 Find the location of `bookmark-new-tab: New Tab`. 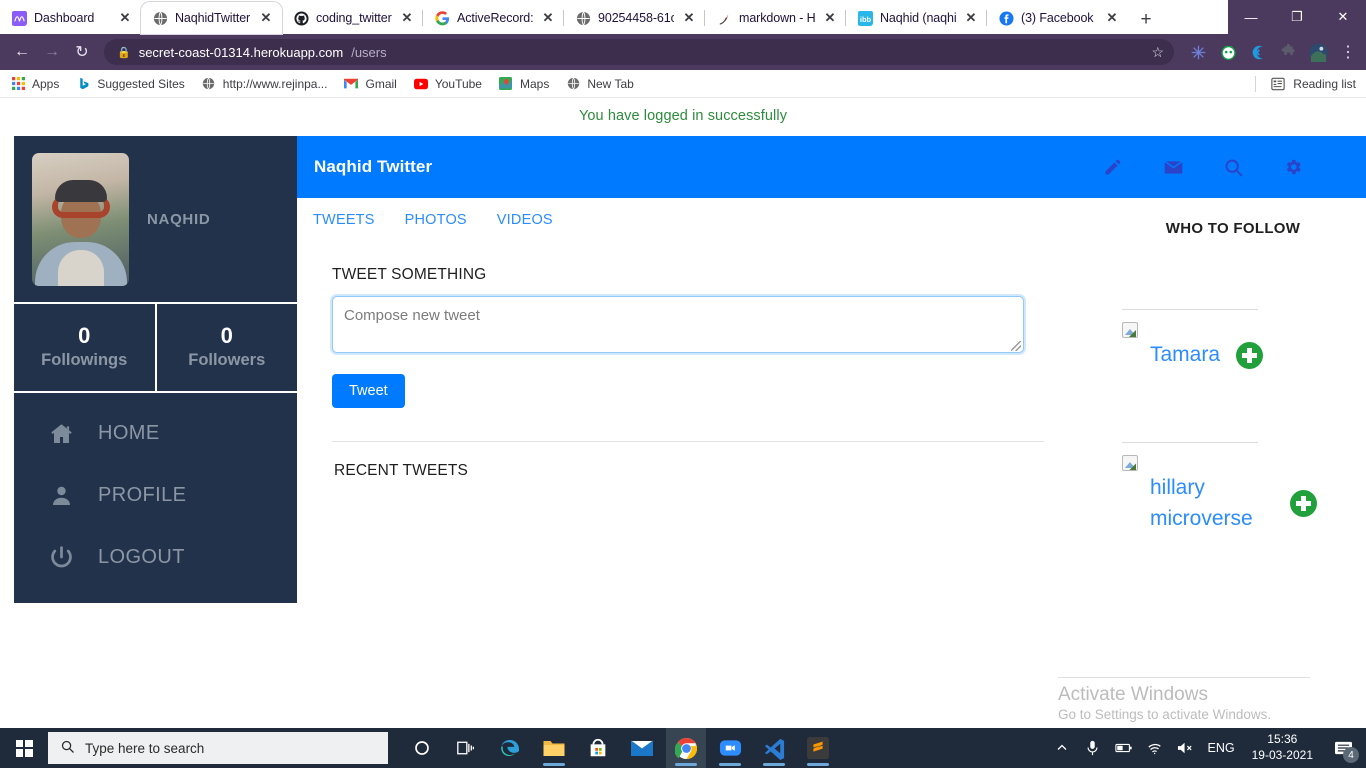

bookmark-new-tab: New Tab is located at coordinates (599, 84).